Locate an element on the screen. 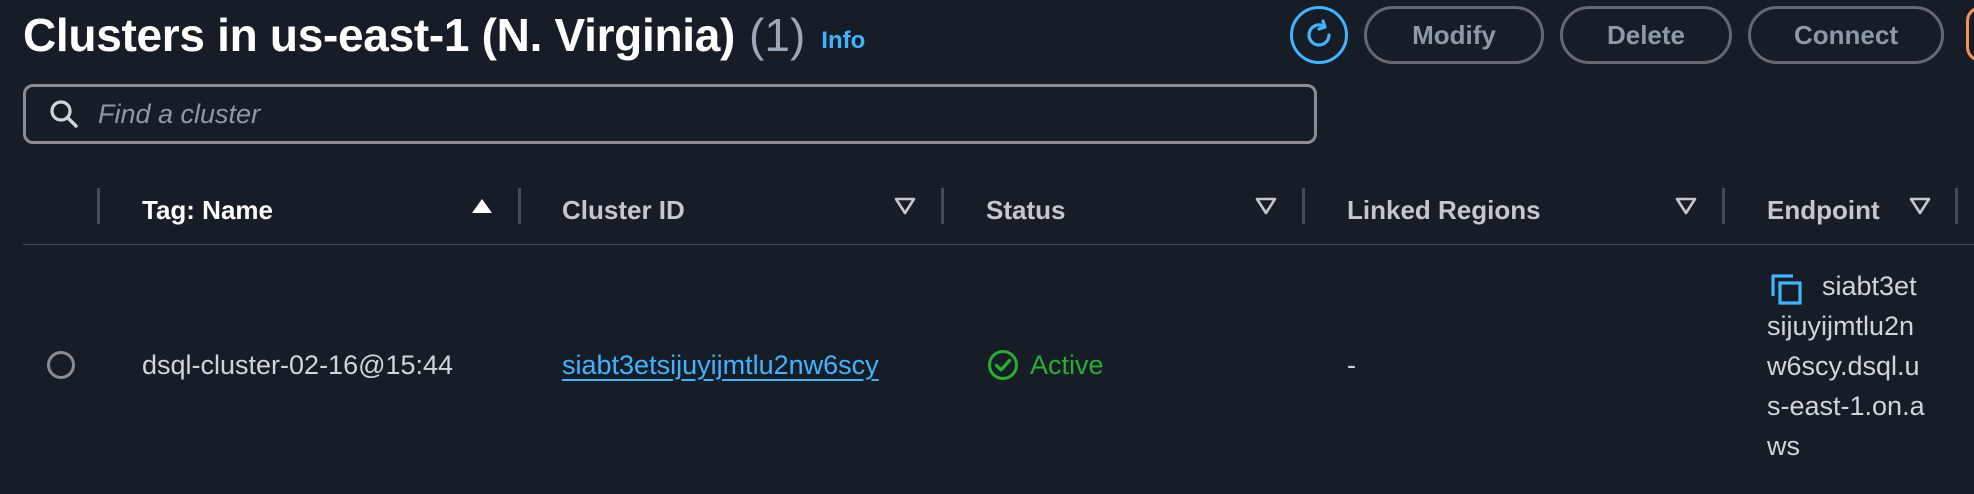 This screenshot has height=494, width=1974. column-header-status: Status is located at coordinates (1025, 210).